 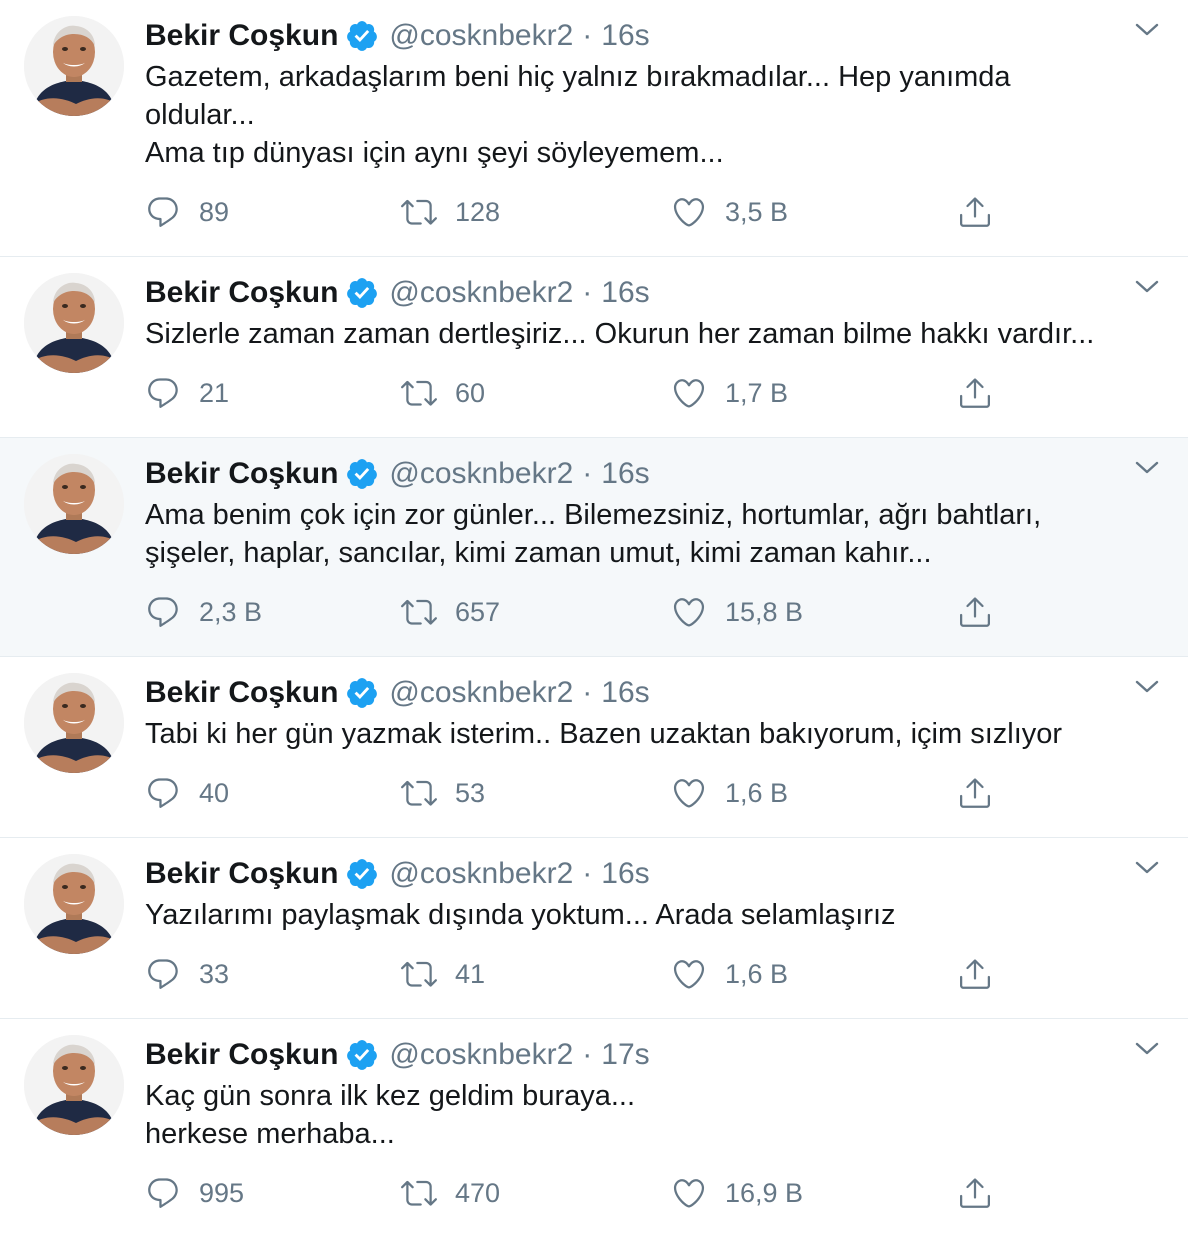 What do you see at coordinates (737, 1193) in the screenshot?
I see `like-button: 16,9 B` at bounding box center [737, 1193].